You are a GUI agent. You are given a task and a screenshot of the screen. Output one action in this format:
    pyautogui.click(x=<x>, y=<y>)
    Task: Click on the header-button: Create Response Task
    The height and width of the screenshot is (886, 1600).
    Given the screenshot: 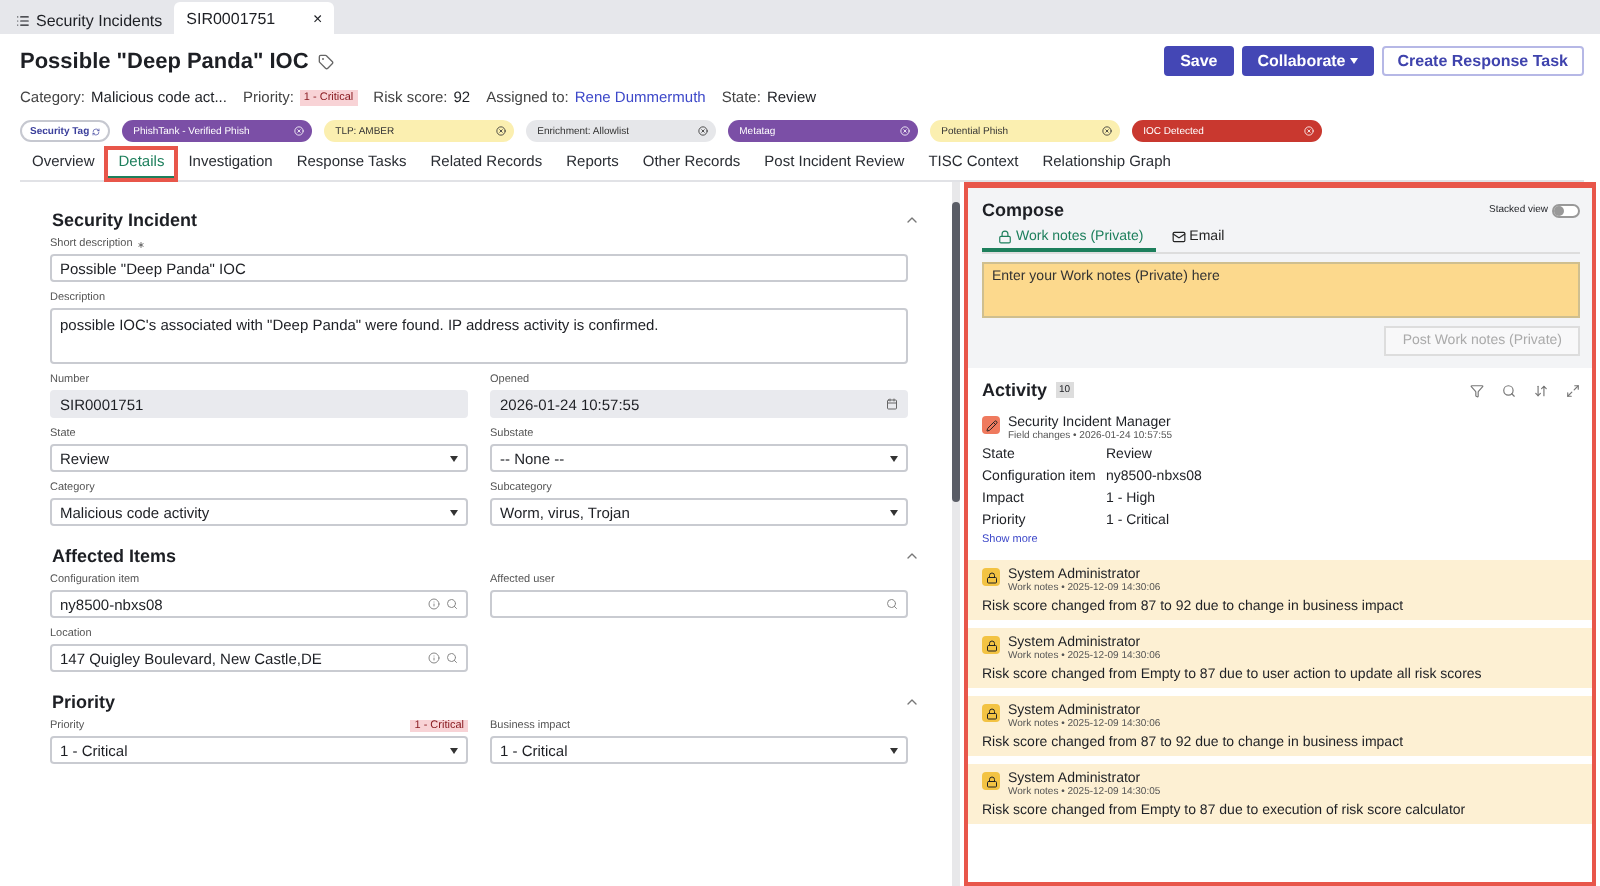 What is the action you would take?
    pyautogui.click(x=1482, y=61)
    